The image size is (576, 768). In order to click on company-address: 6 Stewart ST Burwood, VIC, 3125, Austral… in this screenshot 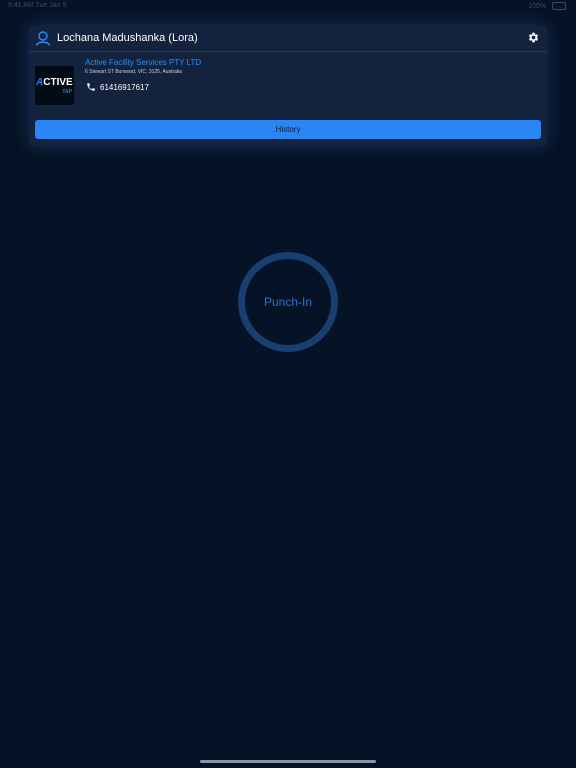, I will do `click(133, 72)`.